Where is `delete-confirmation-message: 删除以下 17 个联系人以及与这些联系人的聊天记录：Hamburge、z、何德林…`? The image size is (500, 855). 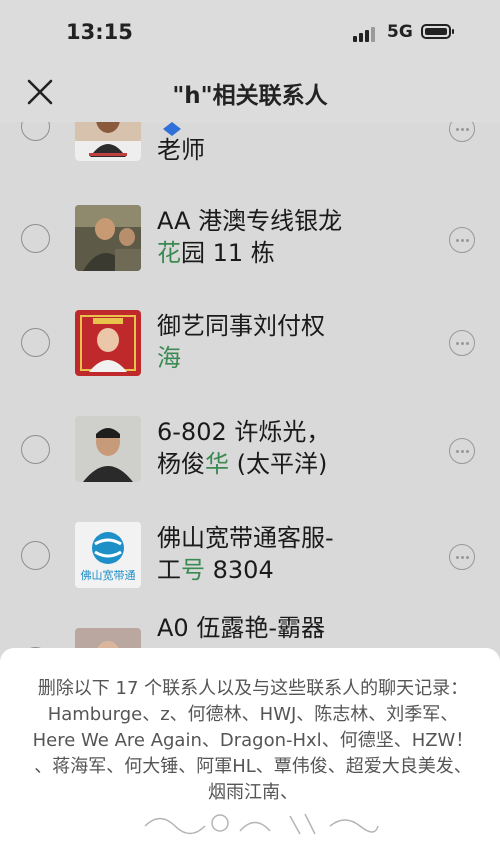
delete-confirmation-message: 删除以下 17 个联系人以及与这些联系人的聊天记录：Hamburge、z、何德林… is located at coordinates (253, 740).